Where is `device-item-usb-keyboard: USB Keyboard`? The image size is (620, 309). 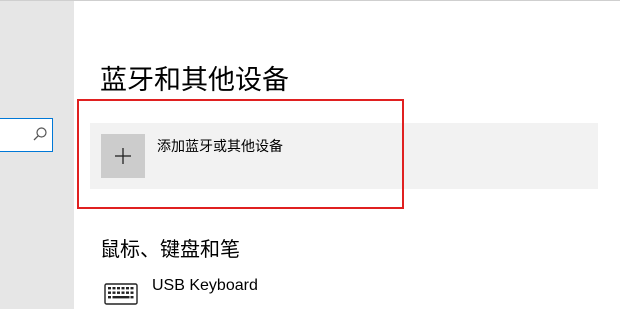 device-item-usb-keyboard: USB Keyboard is located at coordinates (250, 291).